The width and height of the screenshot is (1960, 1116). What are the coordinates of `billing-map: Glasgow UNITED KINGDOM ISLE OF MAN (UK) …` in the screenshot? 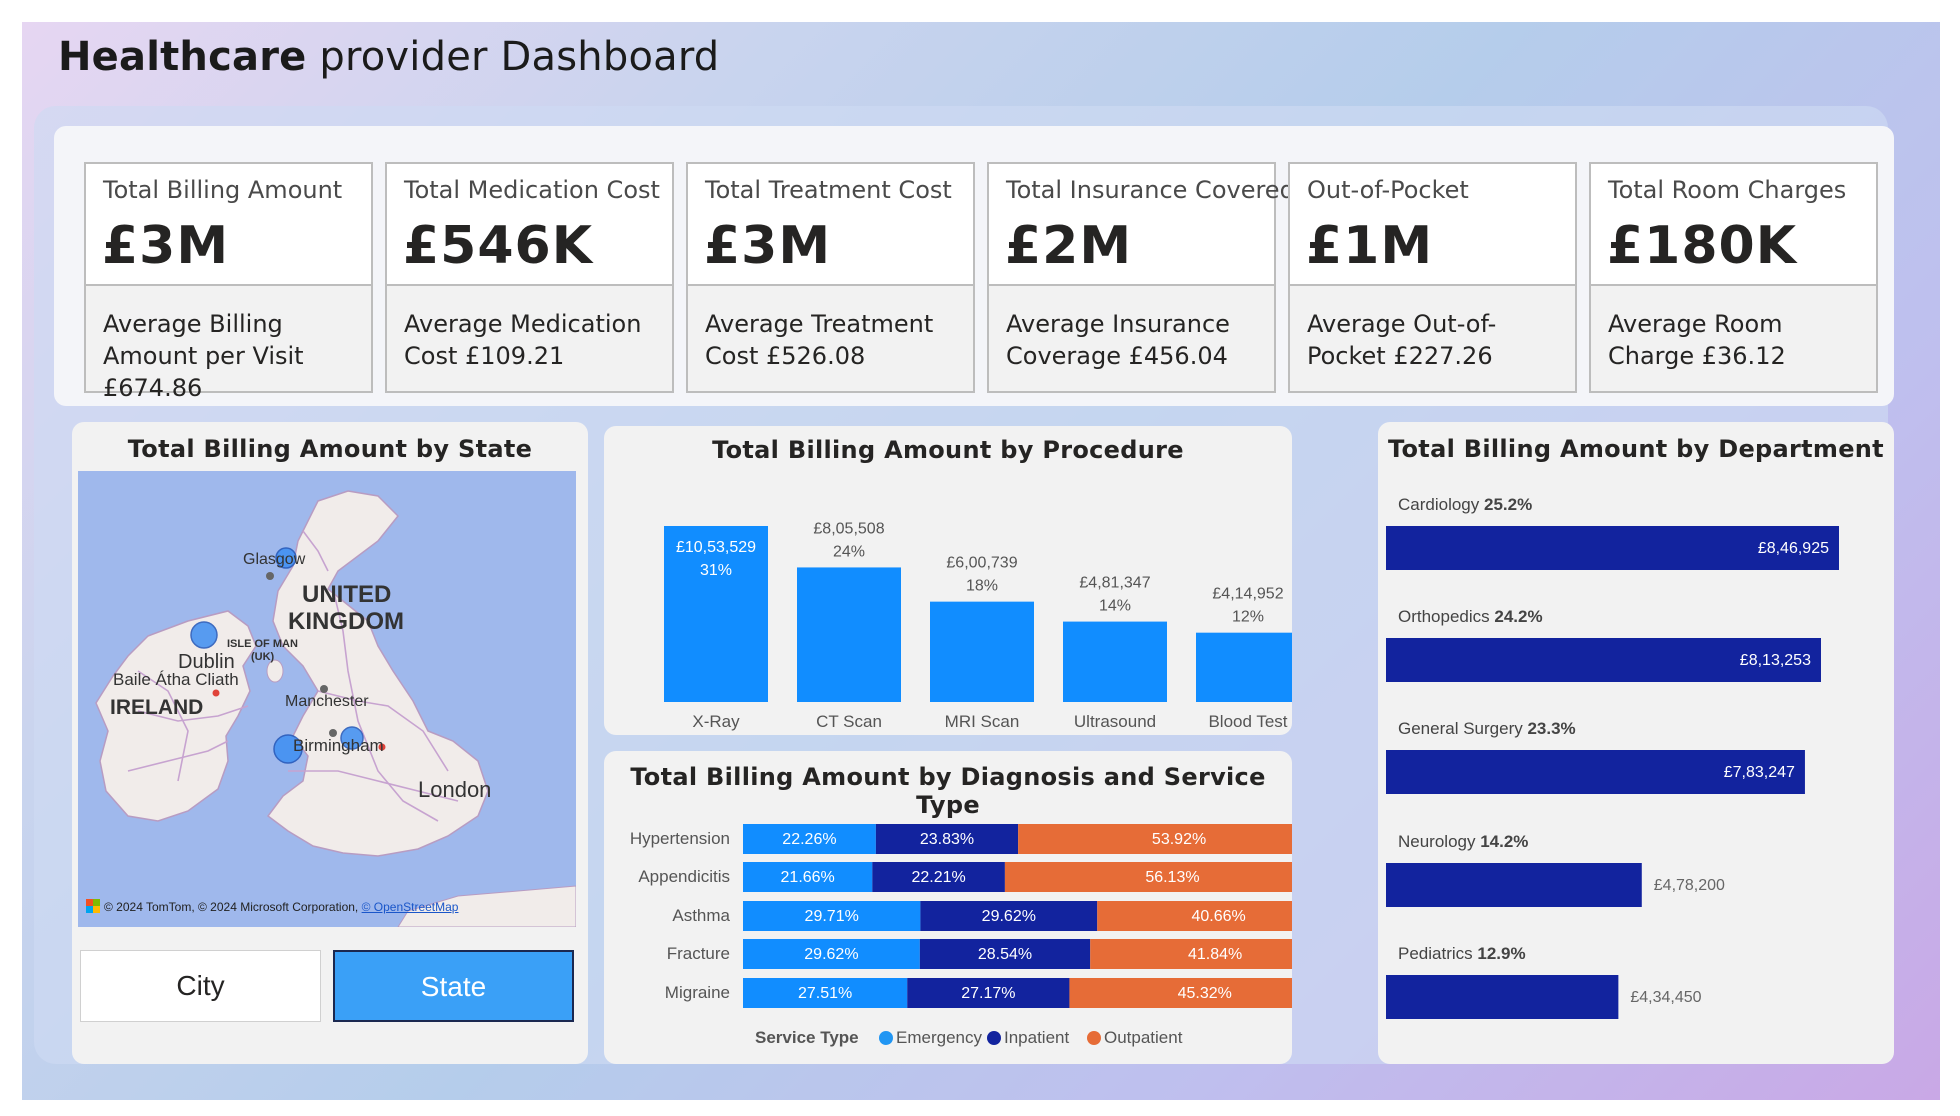 It's located at (327, 699).